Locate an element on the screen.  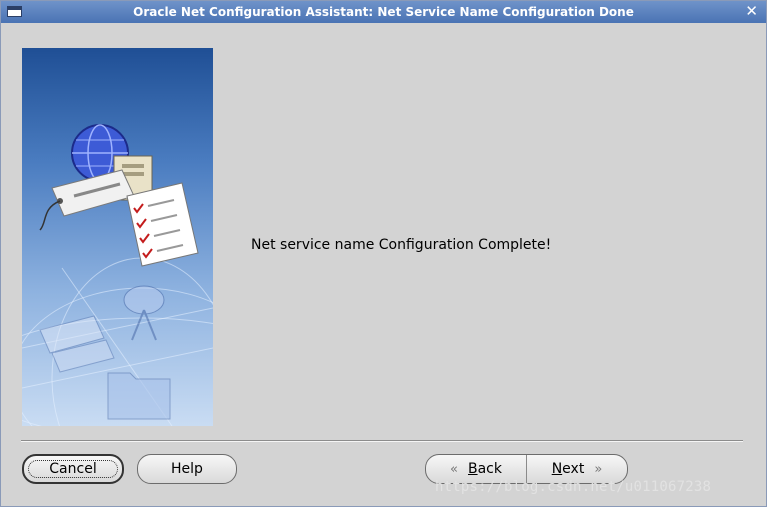
focus-ring is located at coordinates (73, 469).